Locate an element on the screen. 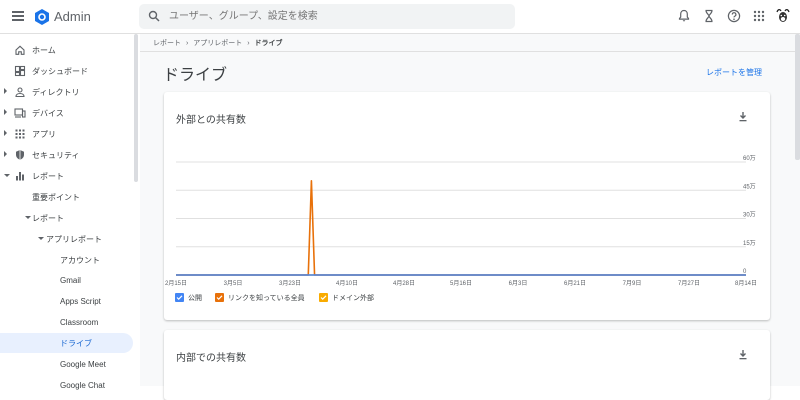 The width and height of the screenshot is (800, 400). breadcrumb-current: ドライブ is located at coordinates (268, 43).